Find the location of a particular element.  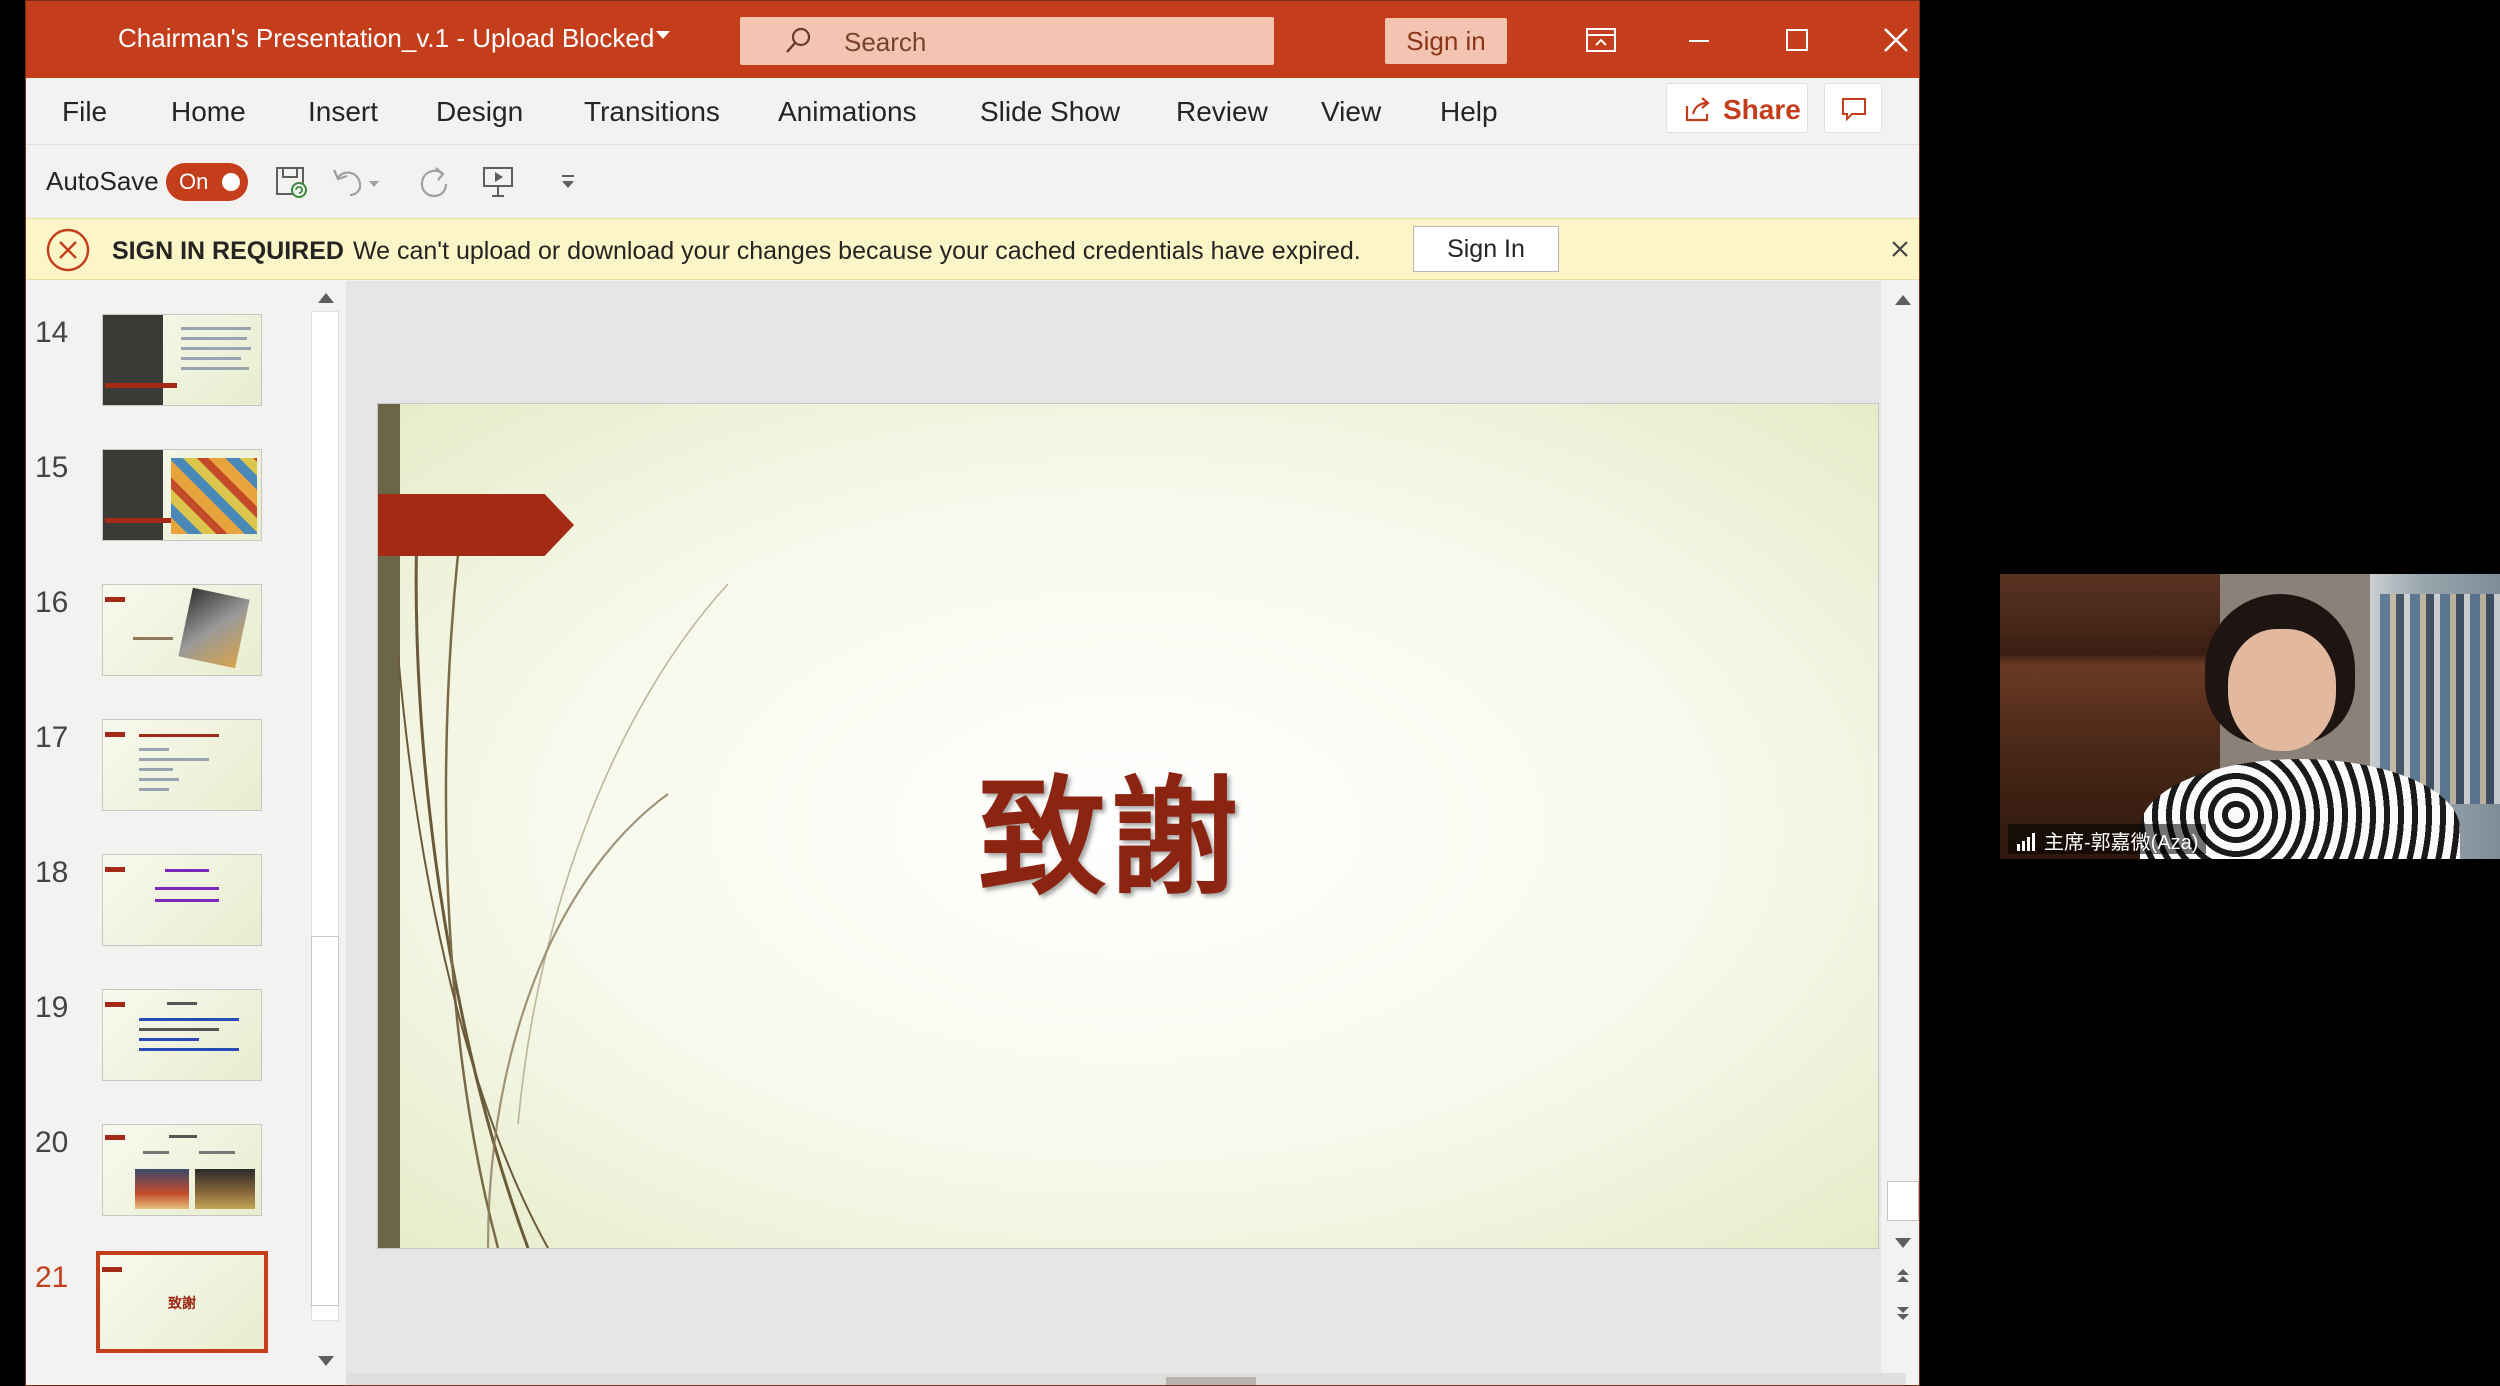

next-slide-icon is located at coordinates (1903, 1313).